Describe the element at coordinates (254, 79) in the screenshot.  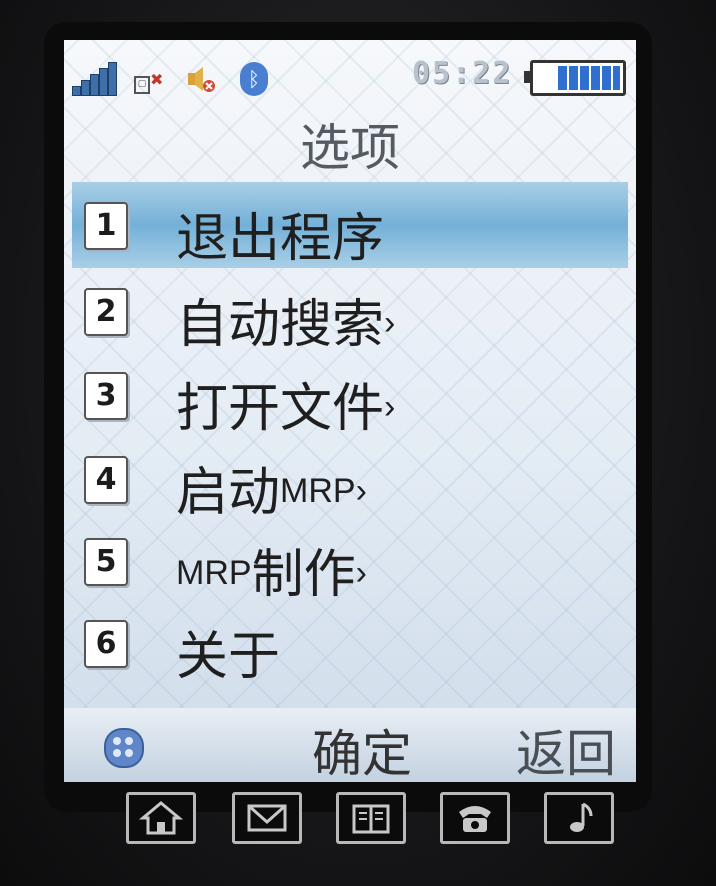
I see `bluetooth-icon: ᛒ` at that location.